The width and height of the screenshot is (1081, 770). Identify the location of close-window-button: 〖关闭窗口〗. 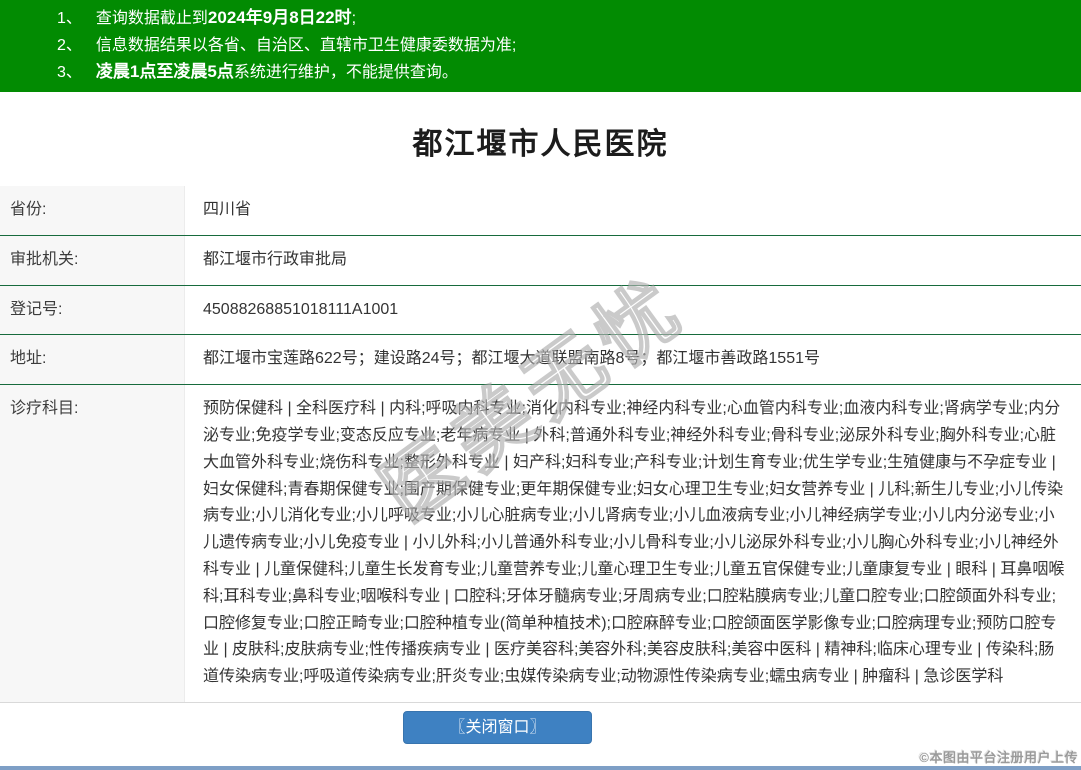
(497, 727).